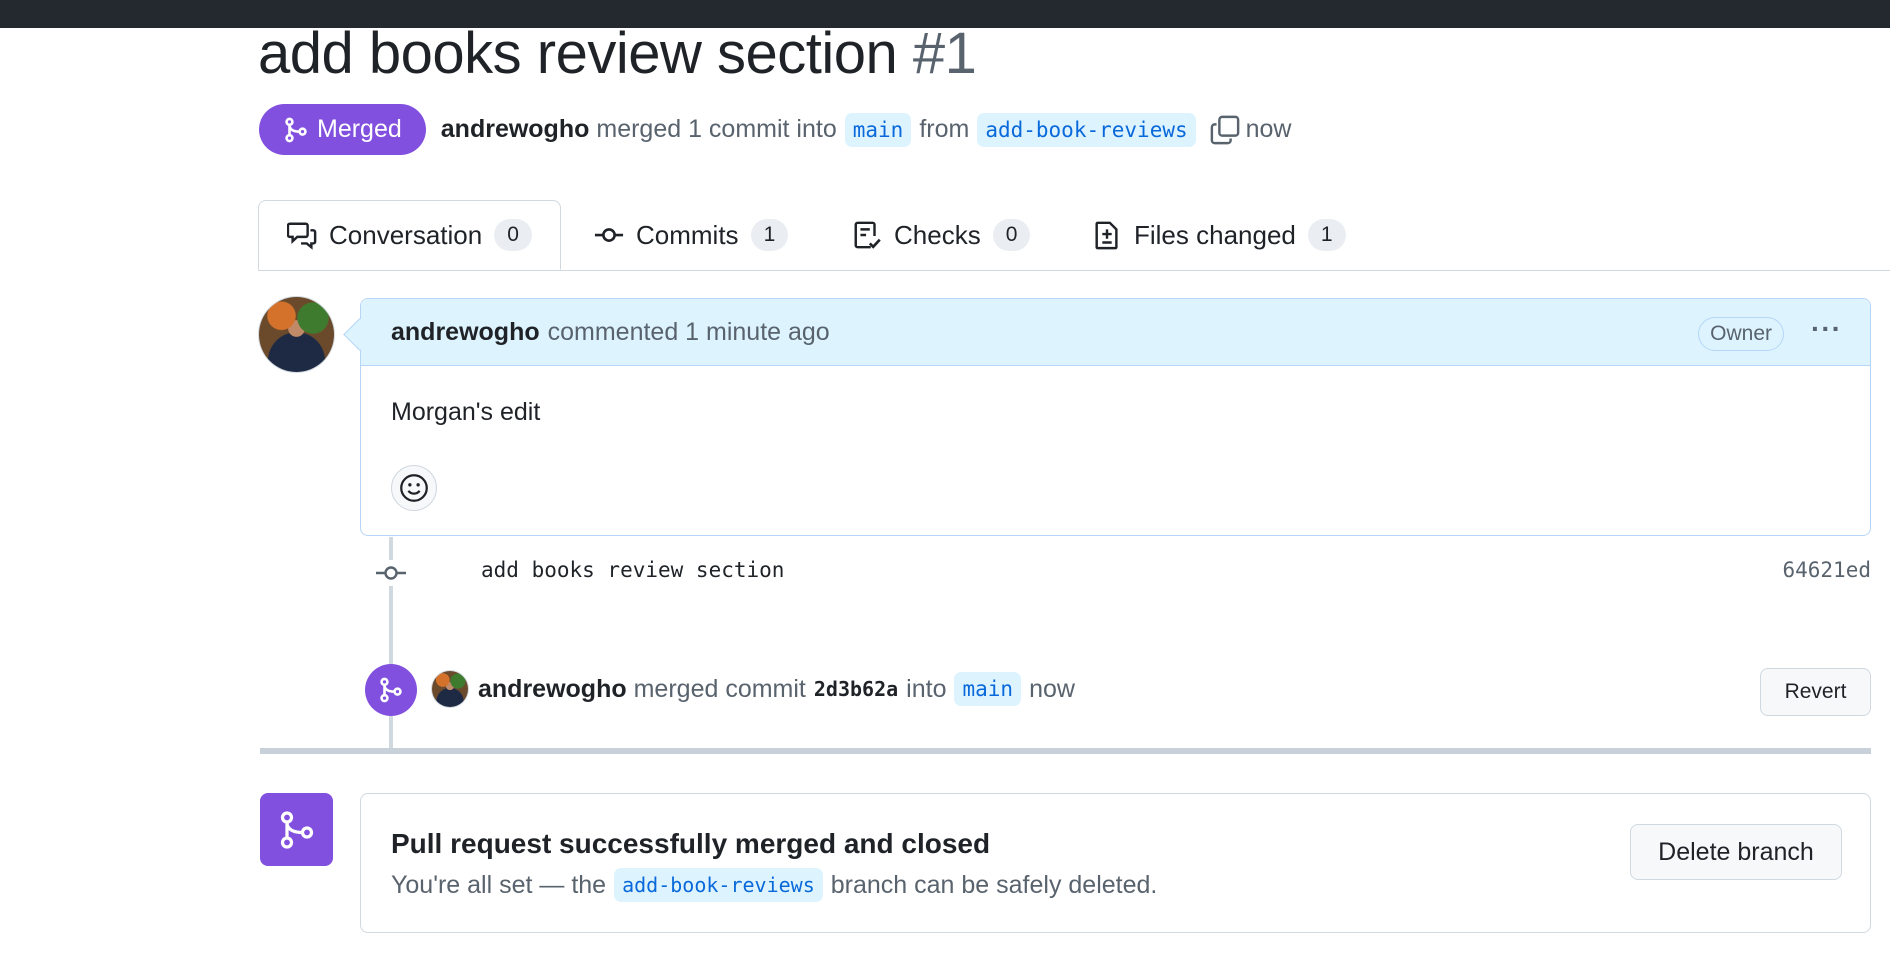  Describe the element at coordinates (632, 570) in the screenshot. I see `commit-message-link: add books review section` at that location.